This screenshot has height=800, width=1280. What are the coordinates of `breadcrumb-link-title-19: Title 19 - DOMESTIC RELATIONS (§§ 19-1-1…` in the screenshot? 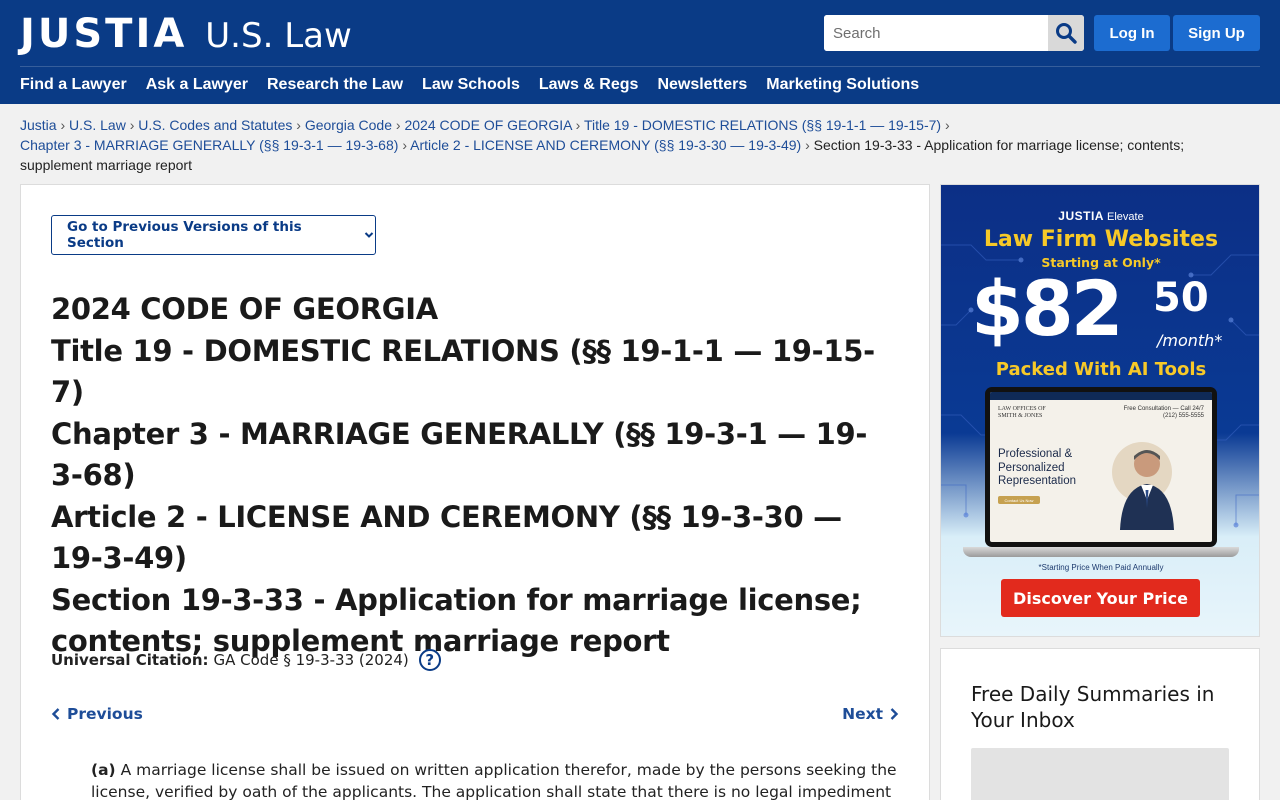 It's located at (762, 125).